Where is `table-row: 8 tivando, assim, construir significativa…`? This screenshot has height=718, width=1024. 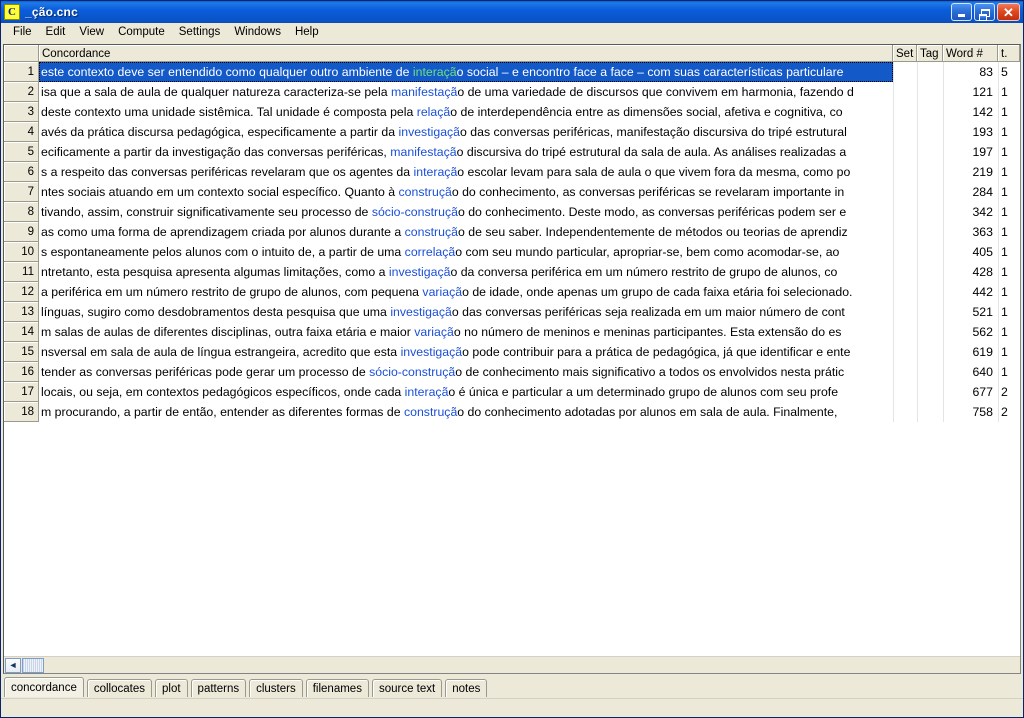
table-row: 8 tivando, assim, construir significativa… is located at coordinates (512, 212).